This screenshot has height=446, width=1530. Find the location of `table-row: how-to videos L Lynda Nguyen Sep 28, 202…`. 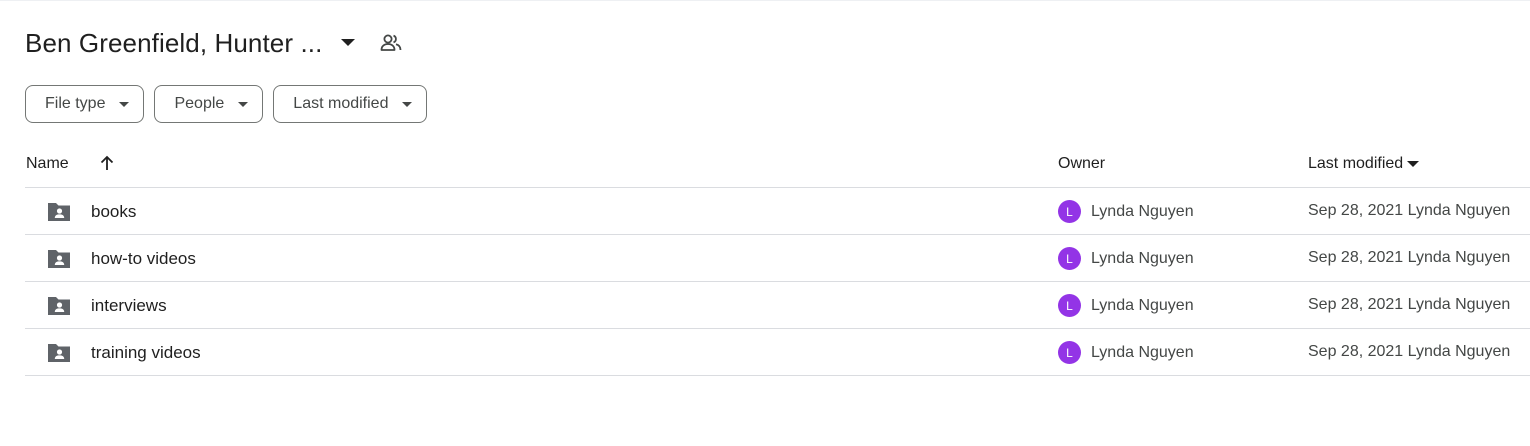

table-row: how-to videos L Lynda Nguyen Sep 28, 202… is located at coordinates (777, 258).